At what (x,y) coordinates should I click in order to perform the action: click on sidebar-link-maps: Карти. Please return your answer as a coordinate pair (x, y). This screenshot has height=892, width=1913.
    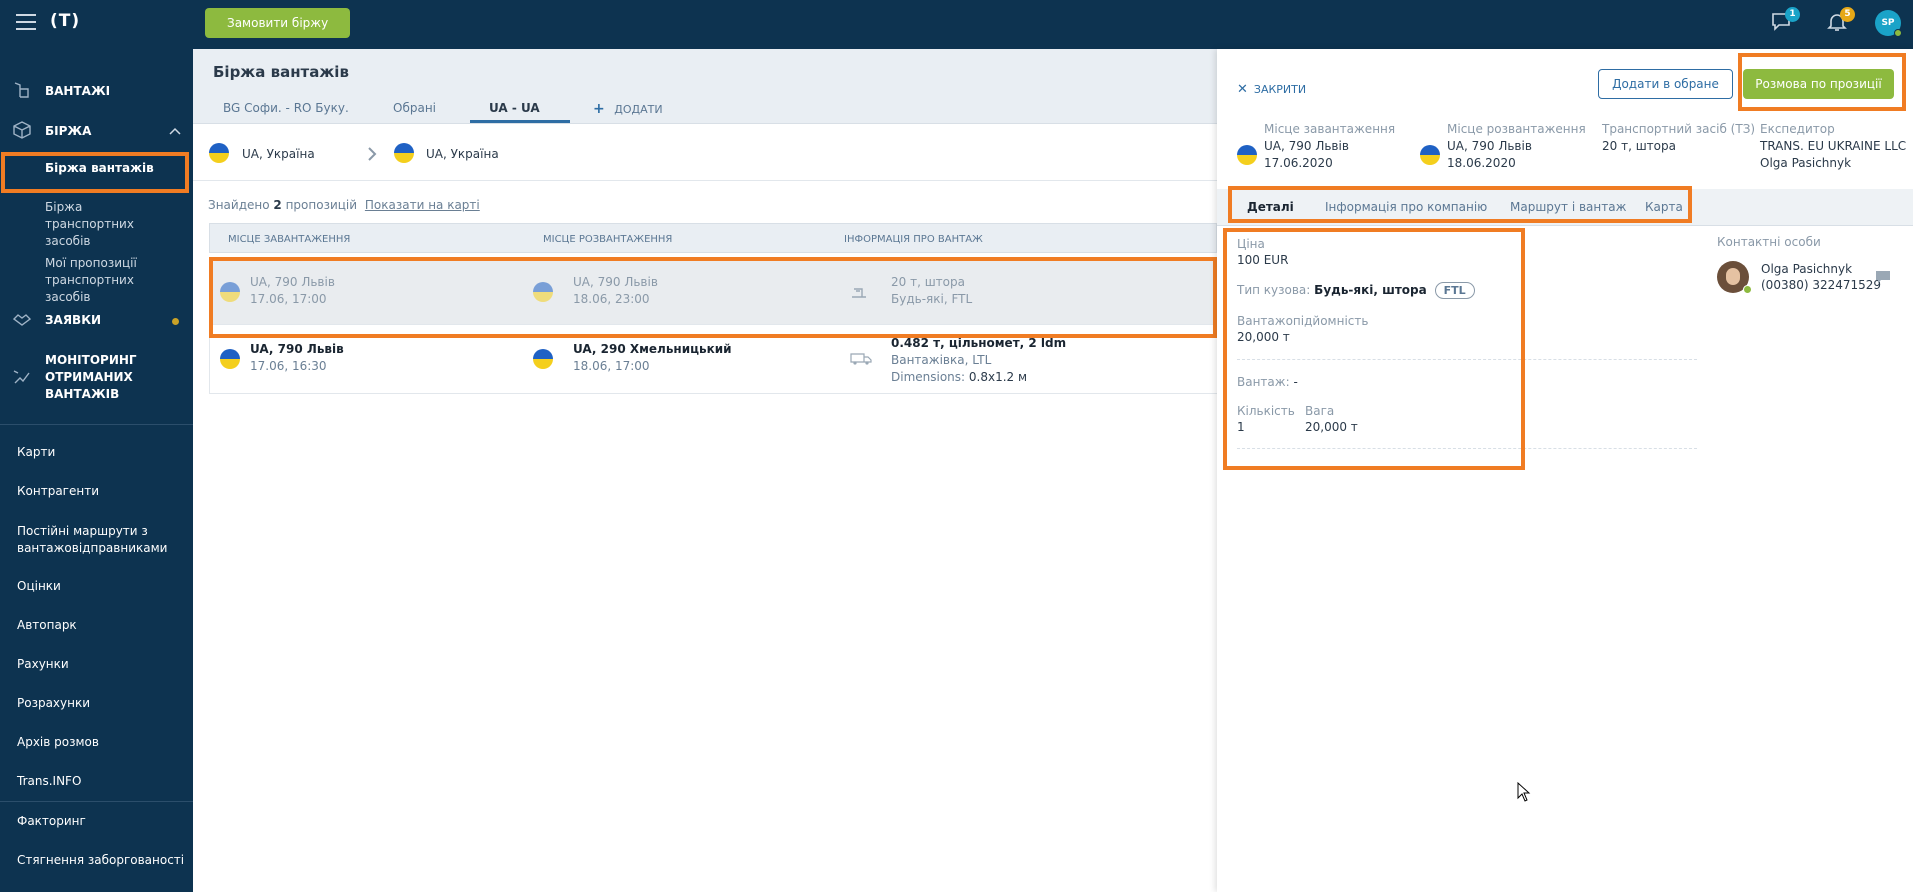
    Looking at the image, I should click on (96, 452).